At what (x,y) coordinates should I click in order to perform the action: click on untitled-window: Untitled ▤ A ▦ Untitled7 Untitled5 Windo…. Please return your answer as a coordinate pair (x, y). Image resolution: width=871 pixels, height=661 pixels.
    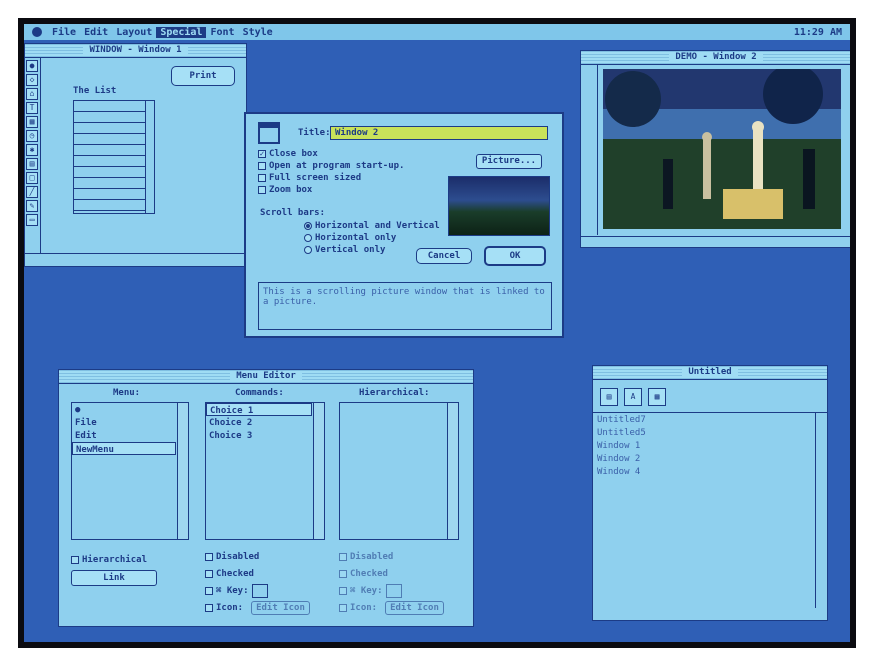
    Looking at the image, I should click on (710, 493).